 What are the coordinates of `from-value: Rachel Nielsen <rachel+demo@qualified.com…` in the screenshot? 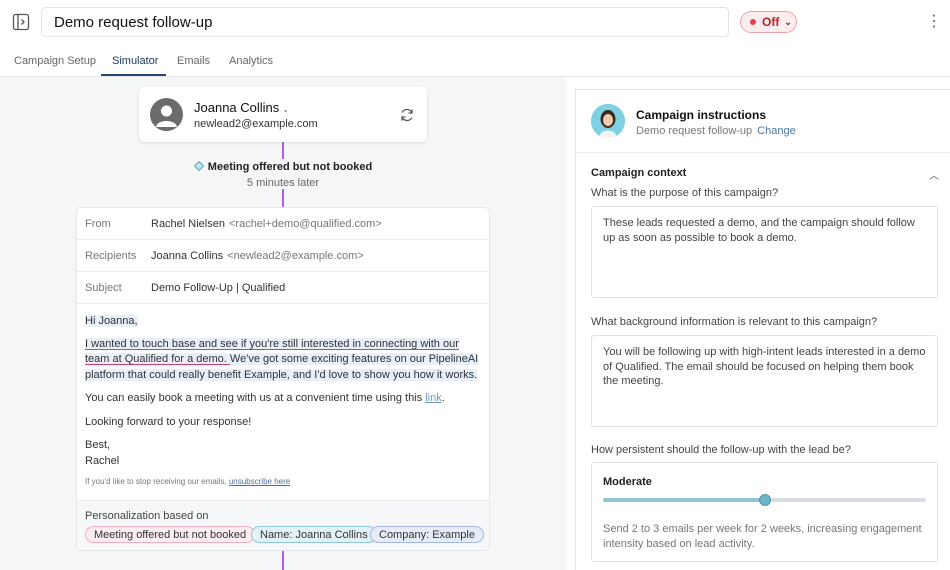 It's located at (266, 224).